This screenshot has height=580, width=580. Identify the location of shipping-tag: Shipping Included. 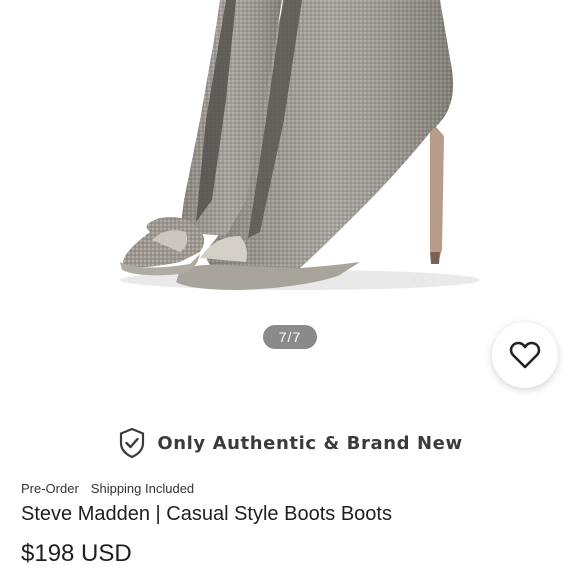
(142, 488).